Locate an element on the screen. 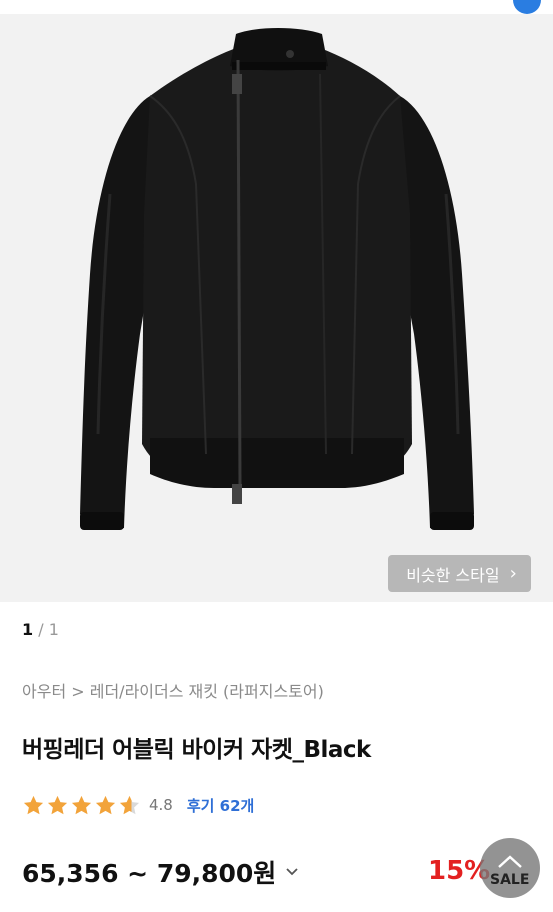 This screenshot has height=912, width=553. sale-badge: SALE is located at coordinates (510, 880).